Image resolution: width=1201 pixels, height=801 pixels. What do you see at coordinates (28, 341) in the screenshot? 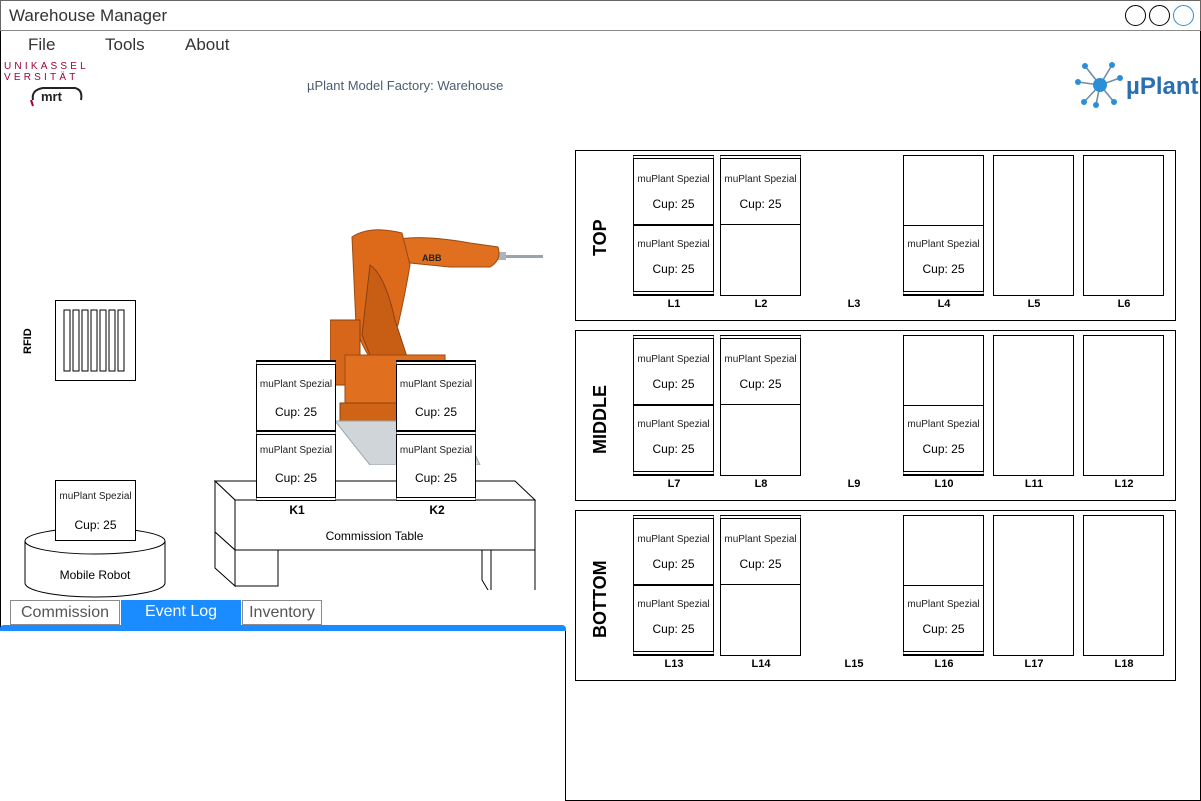
I see `rfid-label: RFID` at bounding box center [28, 341].